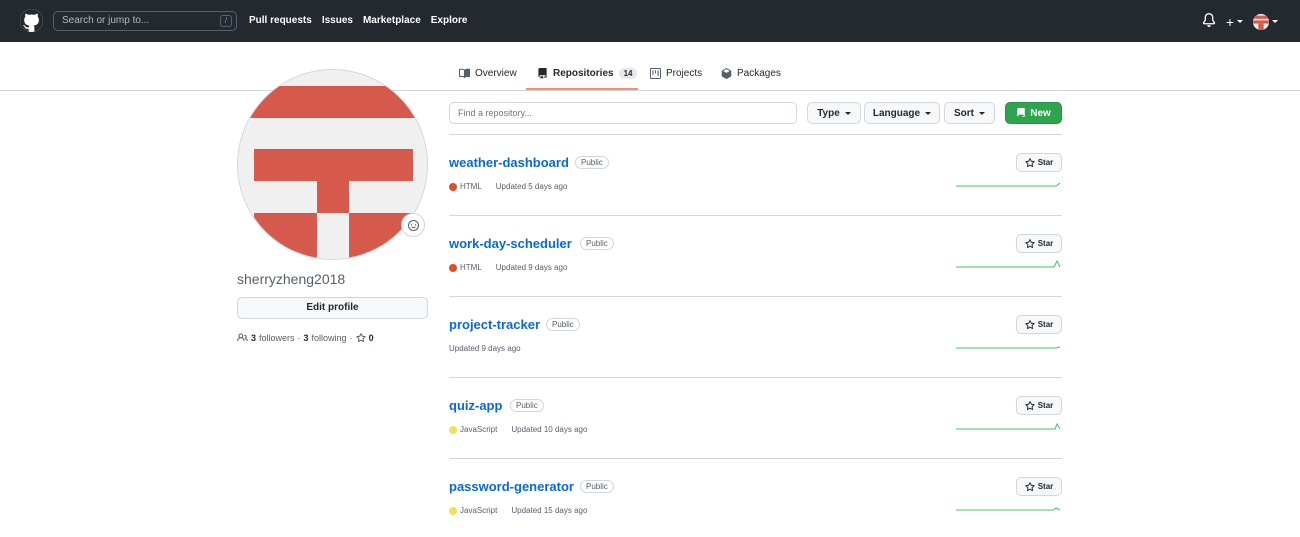 Image resolution: width=1300 pixels, height=537 pixels. What do you see at coordinates (329, 338) in the screenshot?
I see `following-label: following` at bounding box center [329, 338].